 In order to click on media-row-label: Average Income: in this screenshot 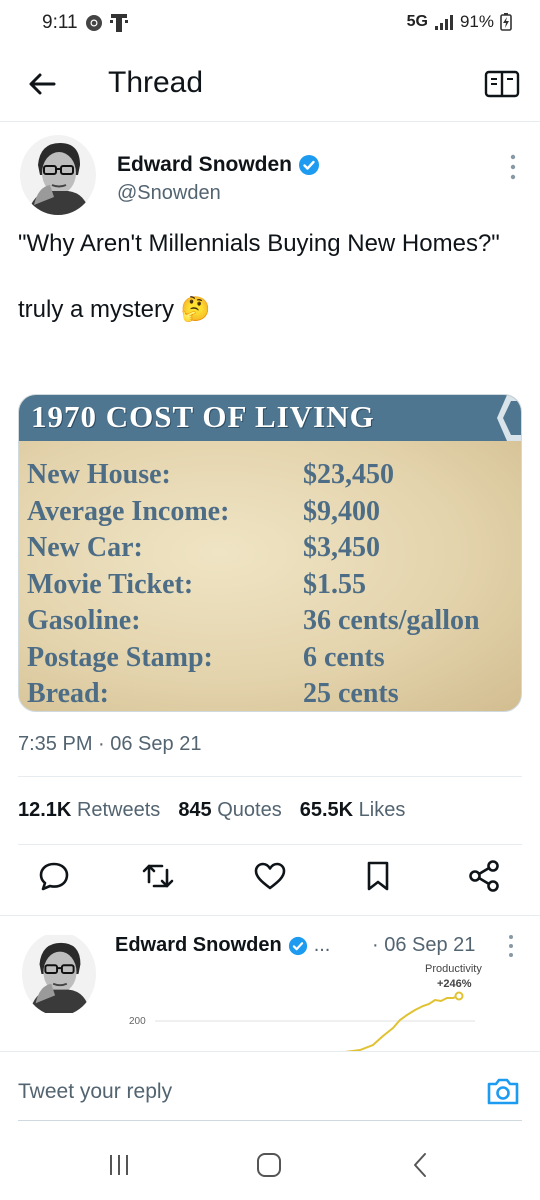, I will do `click(128, 511)`.